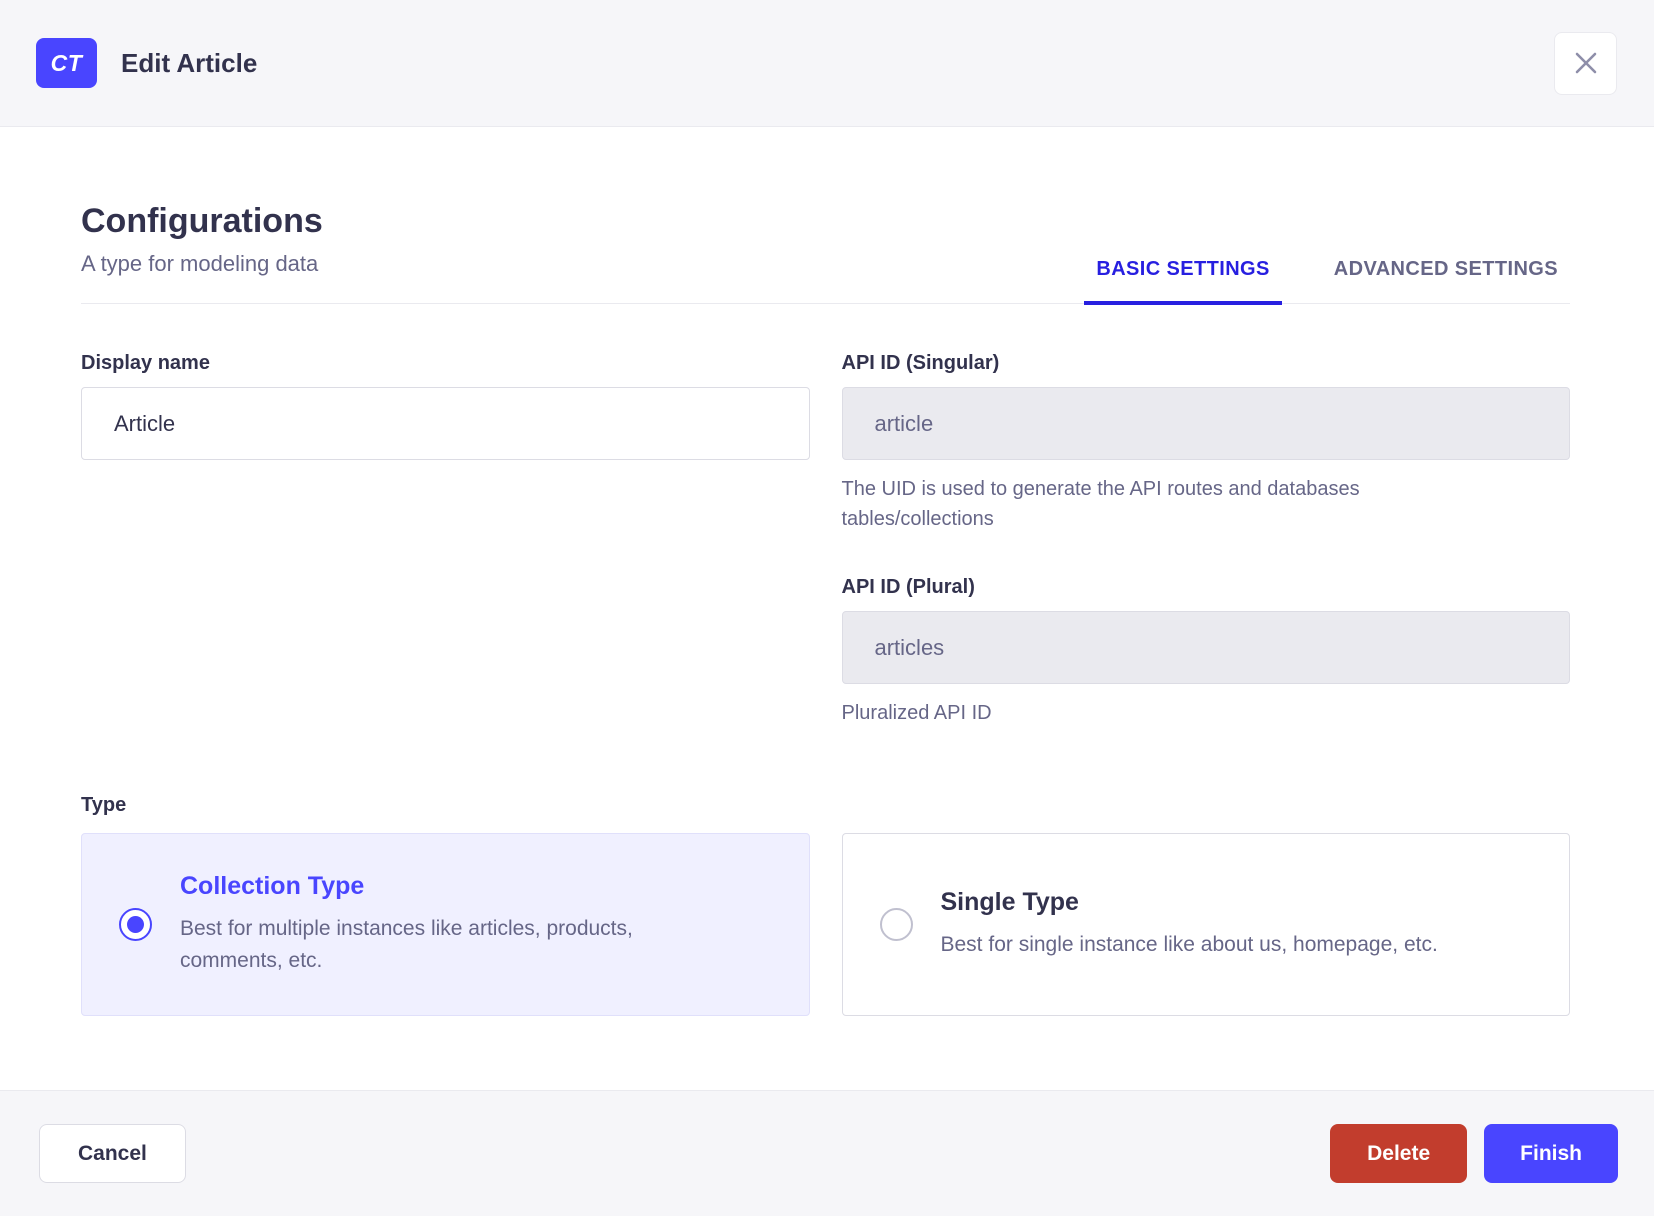 The height and width of the screenshot is (1216, 1654). I want to click on modal-title: Edit Article, so click(189, 62).